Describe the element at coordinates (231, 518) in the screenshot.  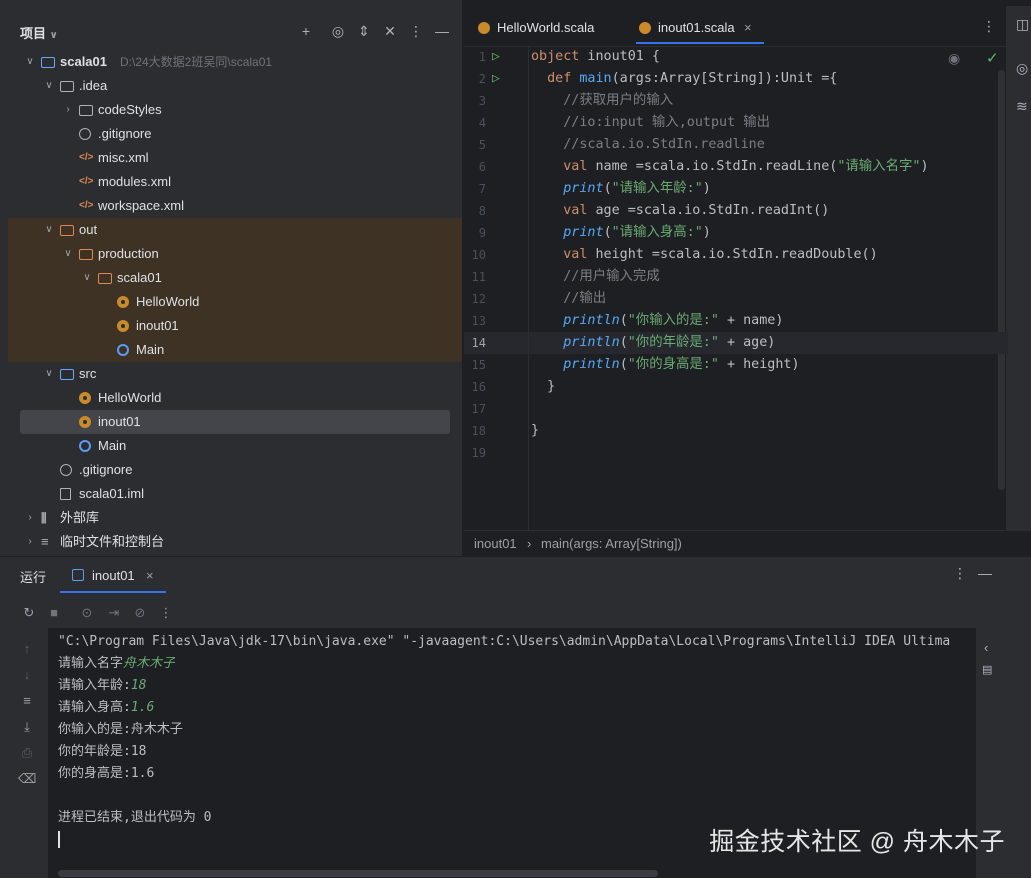
I see `tree-item-: › ⫼ 外部库` at that location.